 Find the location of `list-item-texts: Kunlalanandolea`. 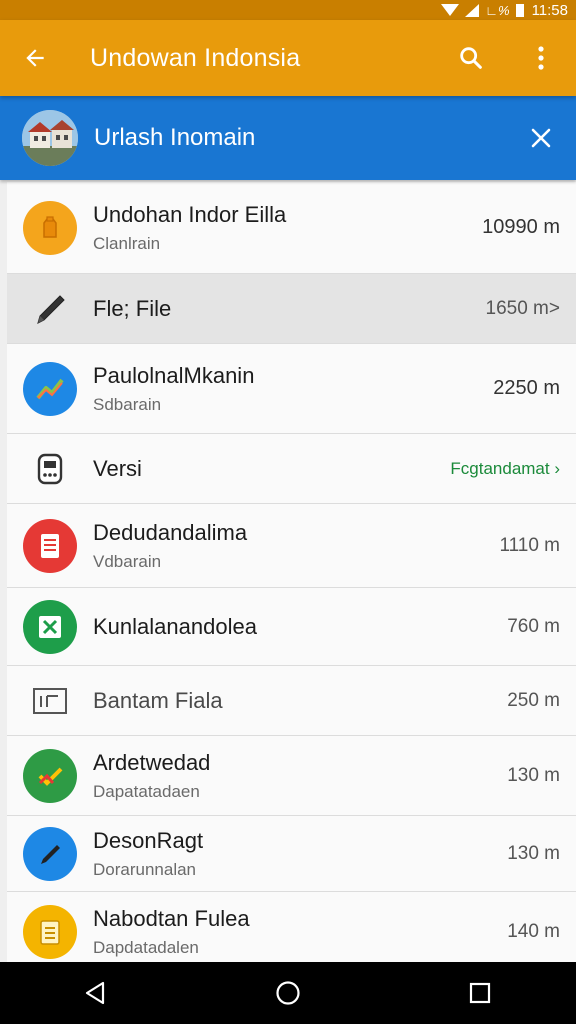

list-item-texts: Kunlalanandolea is located at coordinates (300, 627).